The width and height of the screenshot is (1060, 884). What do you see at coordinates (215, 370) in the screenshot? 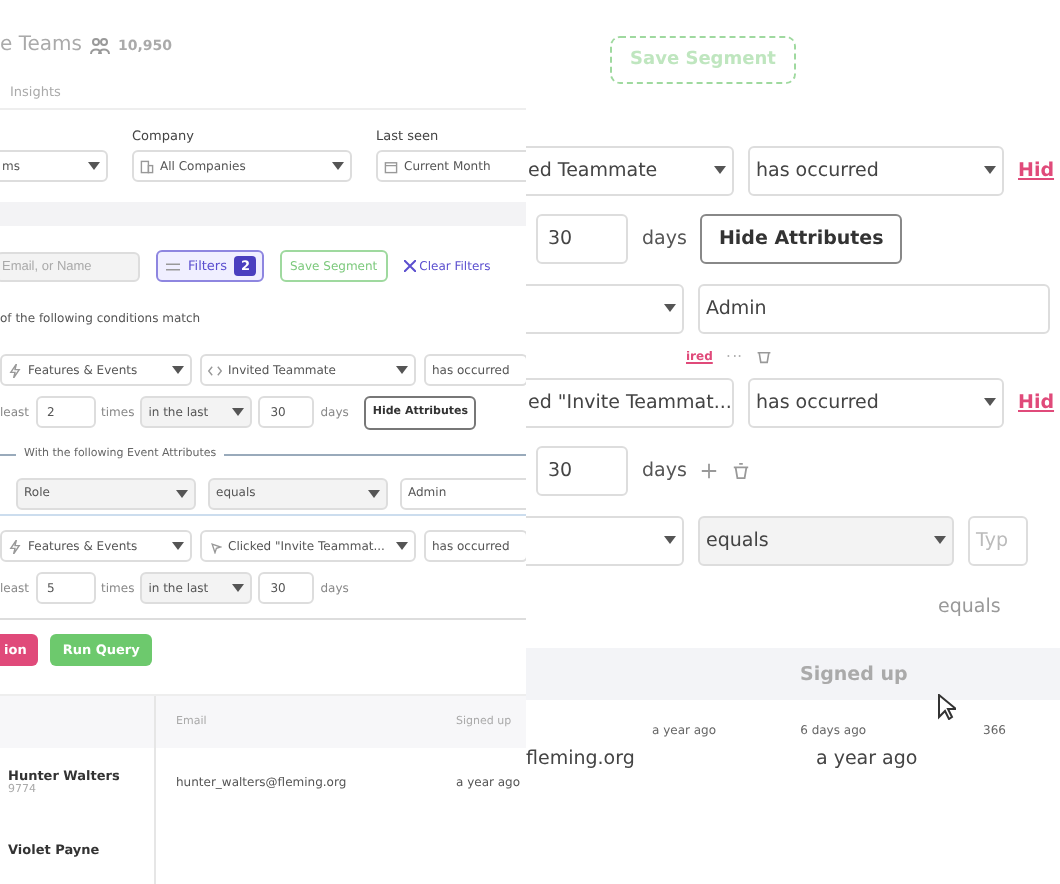
I see `code-icon` at bounding box center [215, 370].